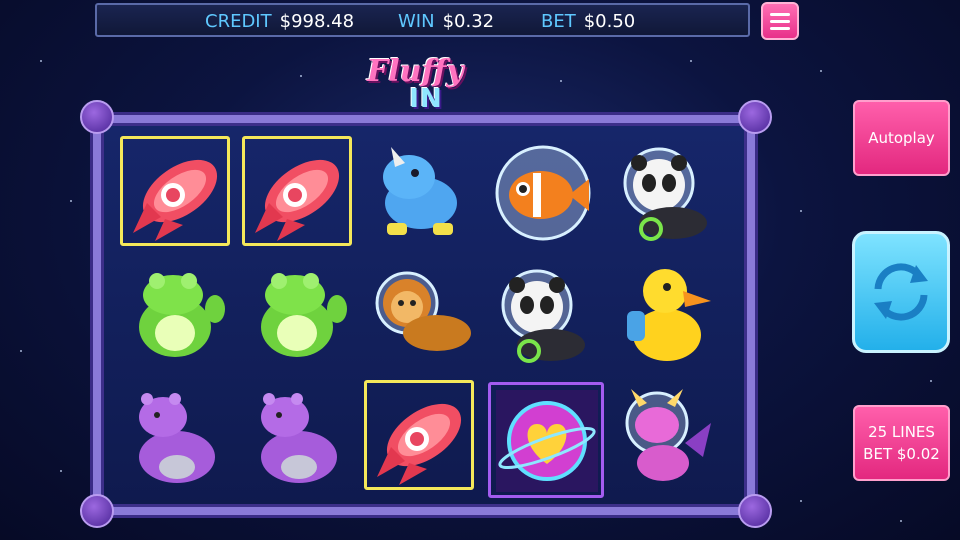 This screenshot has width=960, height=540. I want to click on credit-label: CREDIT, so click(238, 21).